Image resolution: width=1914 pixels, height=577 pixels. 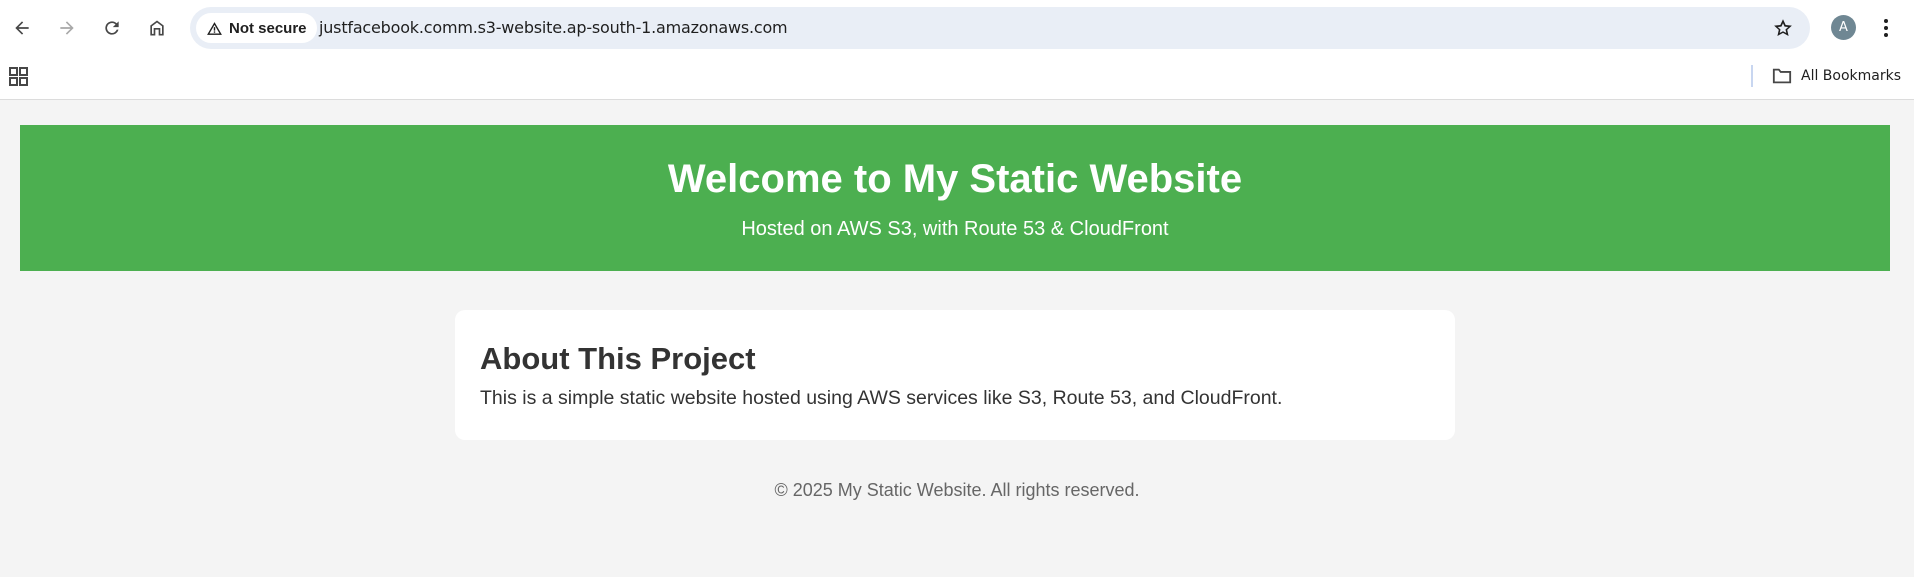 I want to click on forward-icon, so click(x=67, y=28).